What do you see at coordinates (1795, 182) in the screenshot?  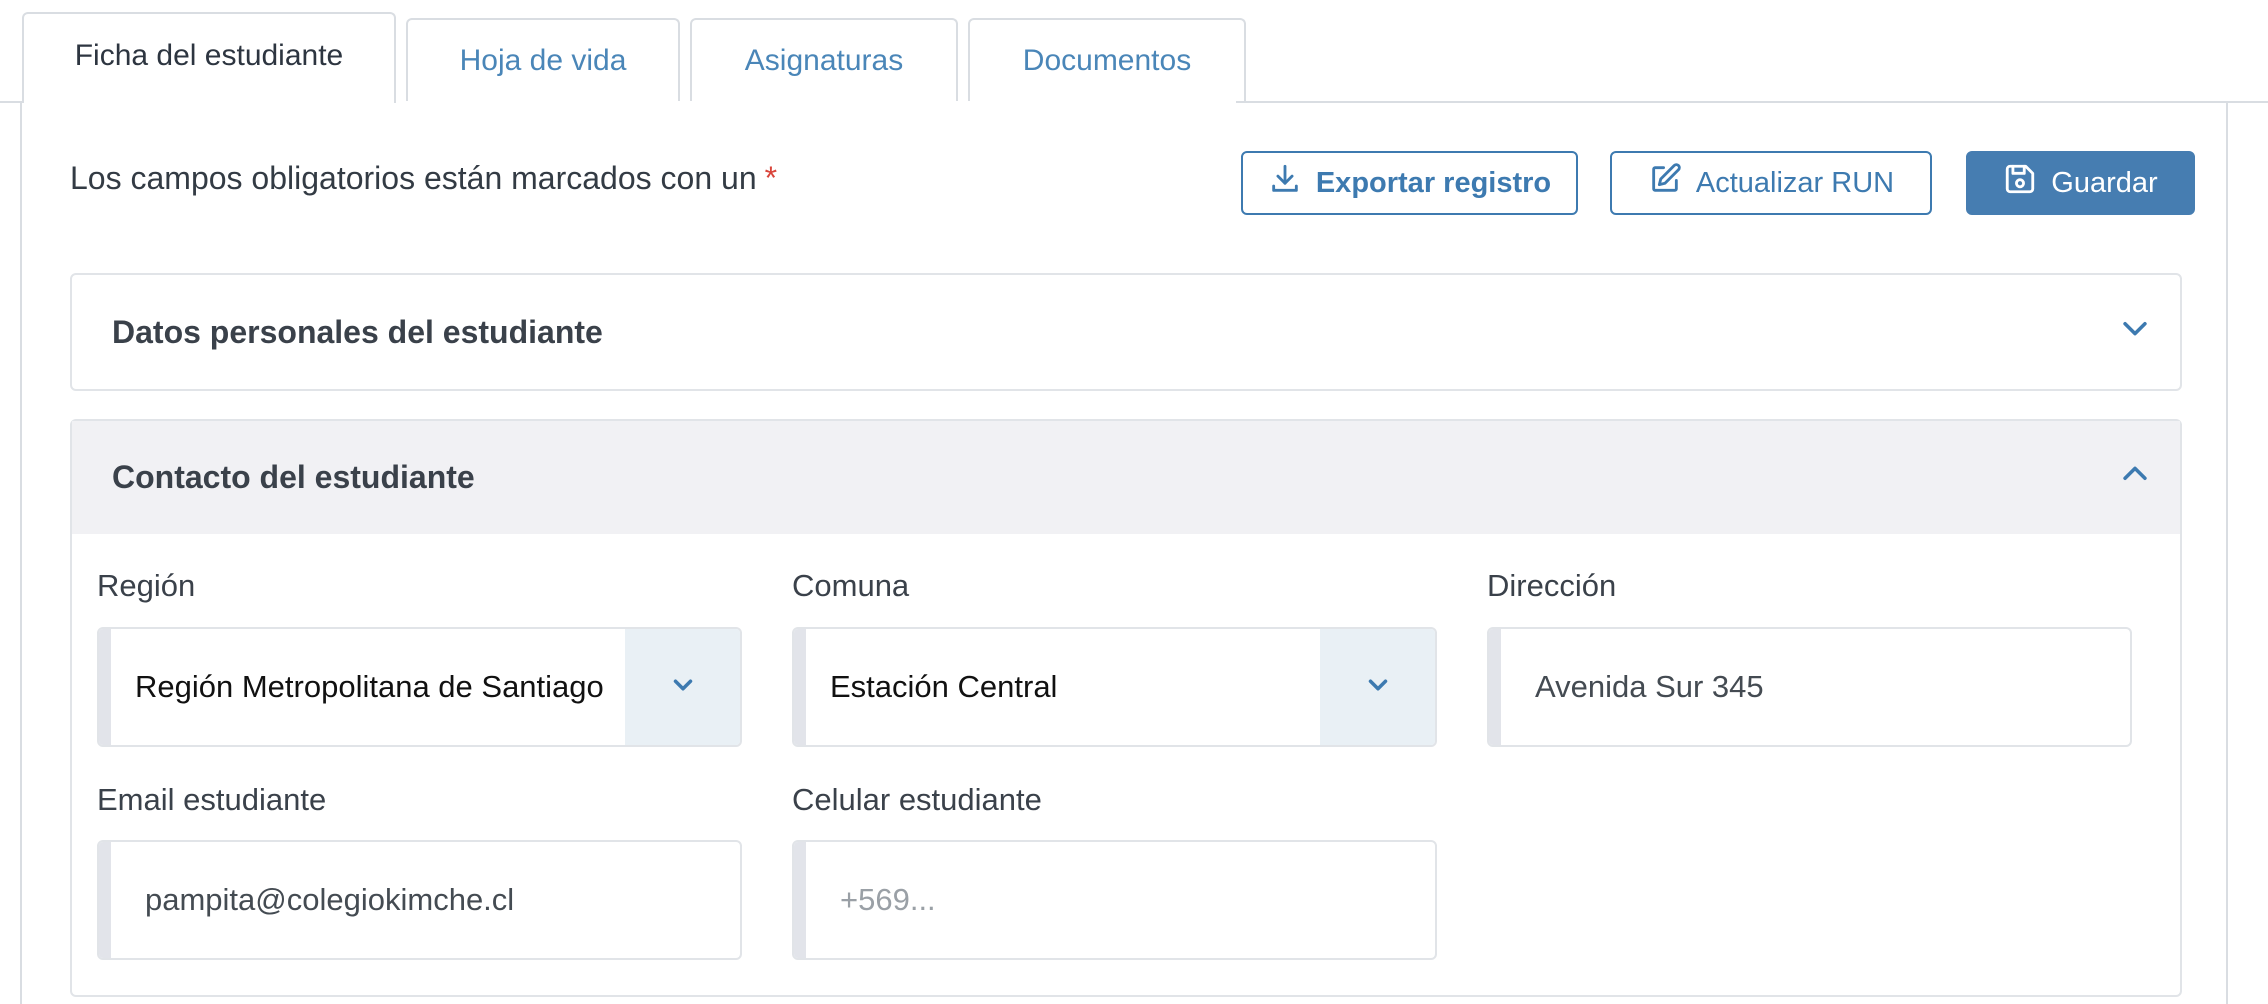 I see `update-run-label: Actualizar RUN` at bounding box center [1795, 182].